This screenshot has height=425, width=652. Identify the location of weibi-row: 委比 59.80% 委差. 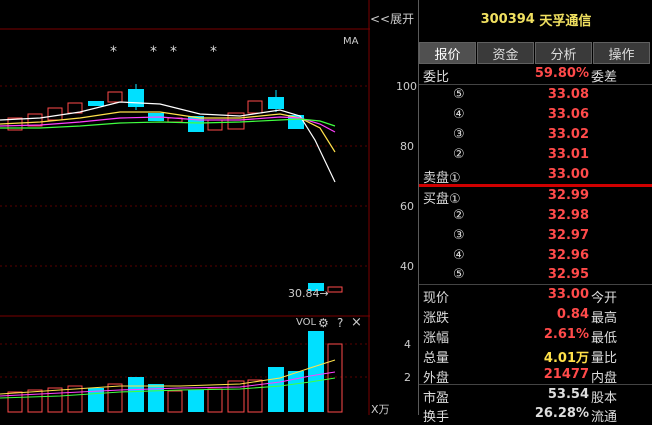
(535, 75).